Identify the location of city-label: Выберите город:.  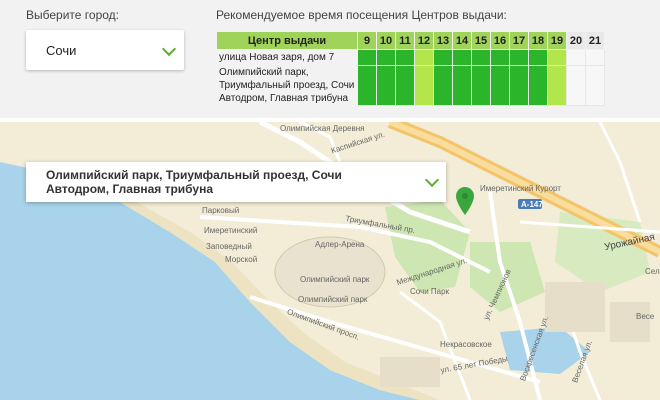
(72, 15).